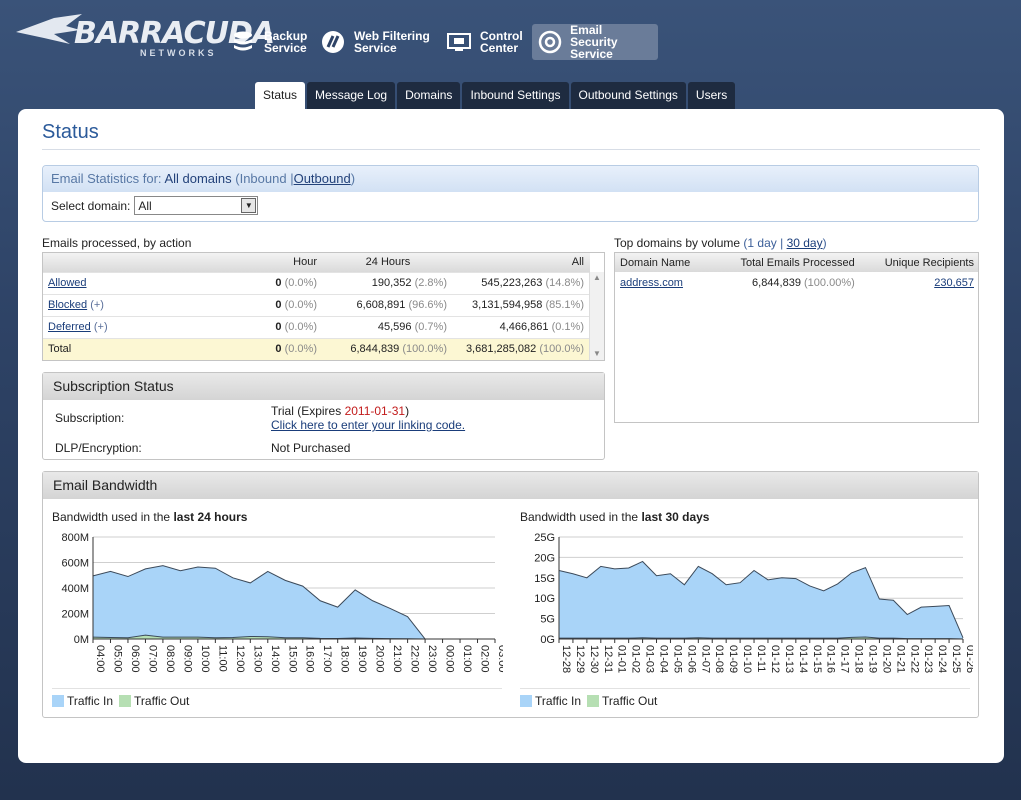  What do you see at coordinates (803, 659) in the screenshot?
I see `chart-30d-xtick-label: 01-14` at bounding box center [803, 659].